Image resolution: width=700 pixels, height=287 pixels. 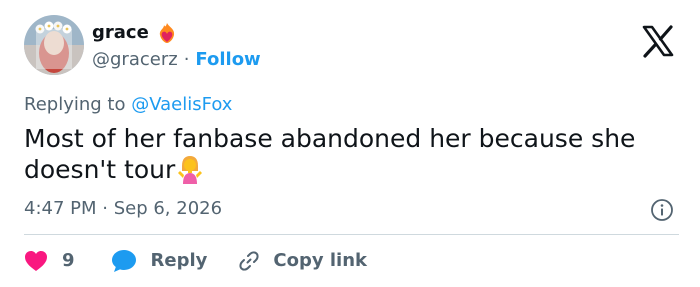 What do you see at coordinates (123, 261) in the screenshot?
I see `speech-bubble-icon` at bounding box center [123, 261].